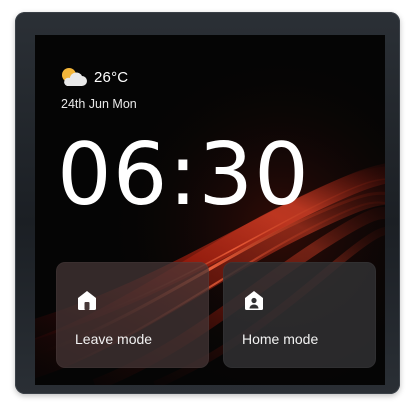  I want to click on leave-mode-label: Leave mode, so click(114, 339).